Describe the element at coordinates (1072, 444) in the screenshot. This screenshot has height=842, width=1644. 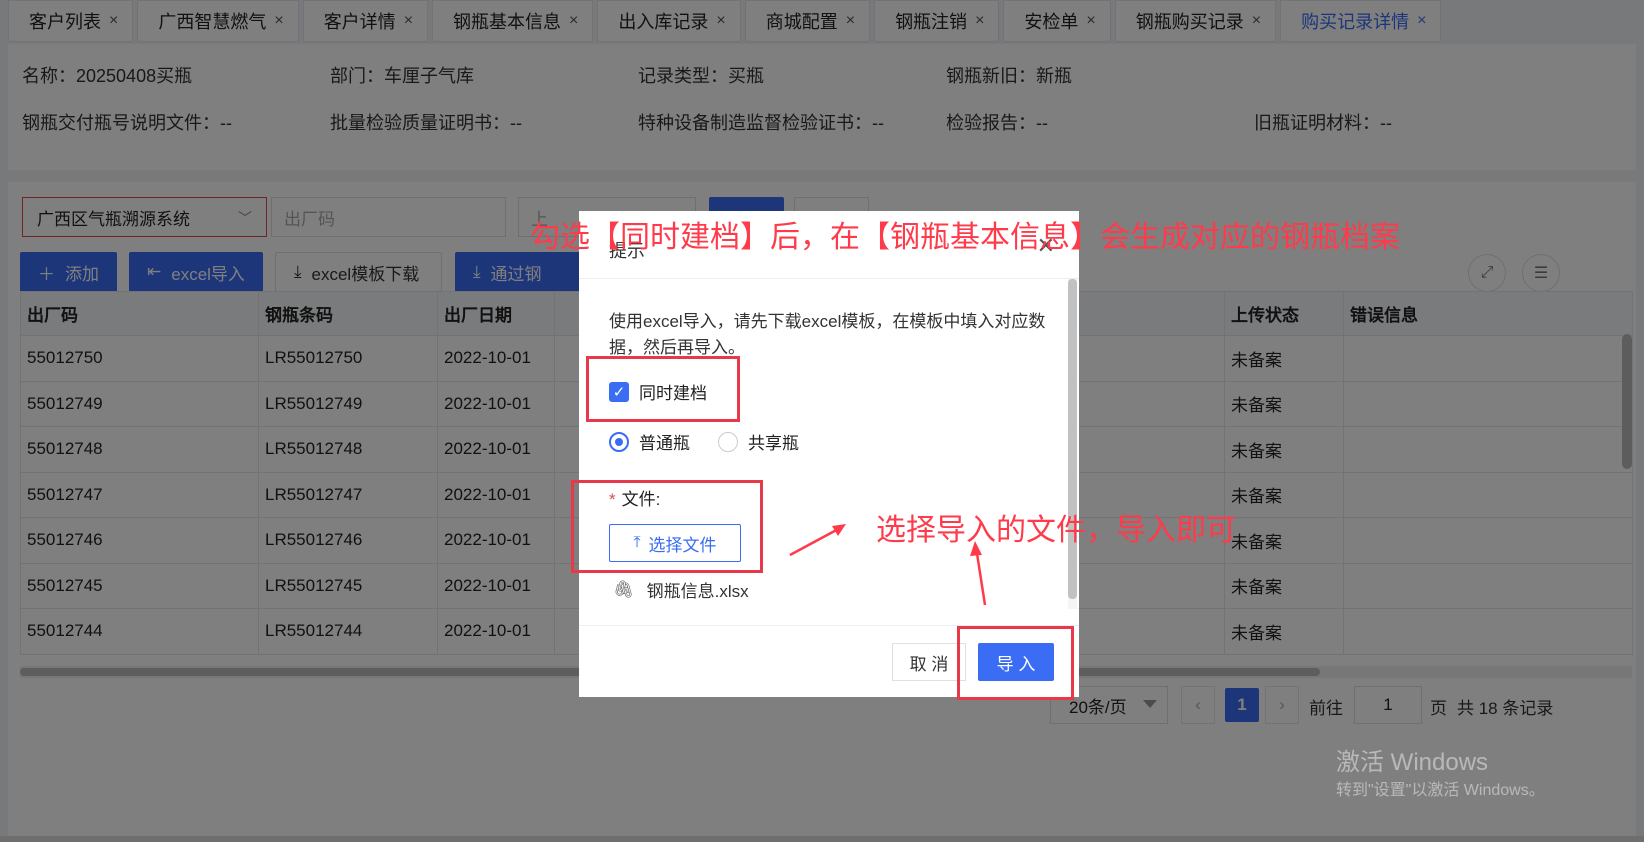
I see `dialog-scrollbar` at that location.